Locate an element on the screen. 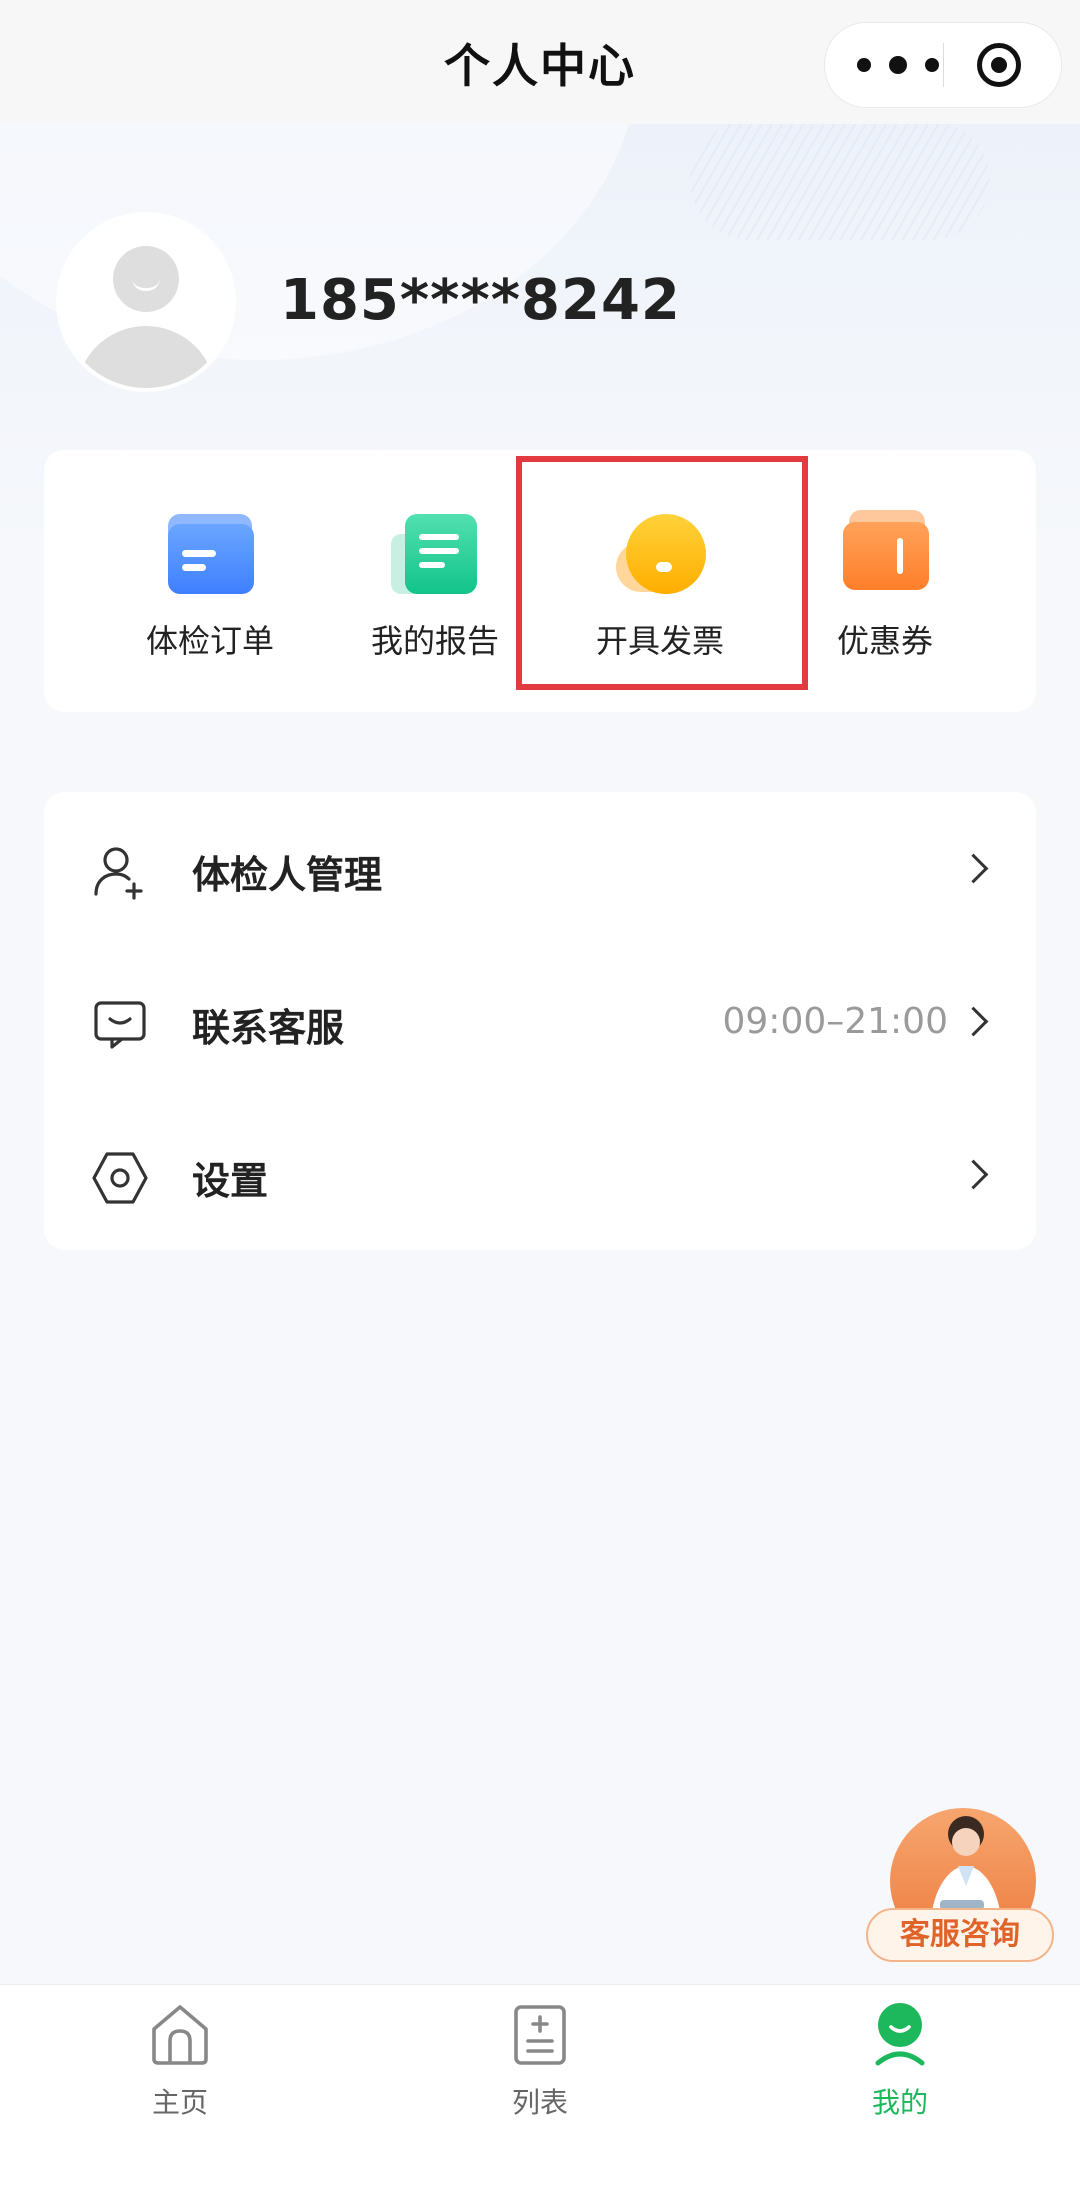 The image size is (1080, 2191). shortcut-orders: 体检订单 is located at coordinates (210, 581).